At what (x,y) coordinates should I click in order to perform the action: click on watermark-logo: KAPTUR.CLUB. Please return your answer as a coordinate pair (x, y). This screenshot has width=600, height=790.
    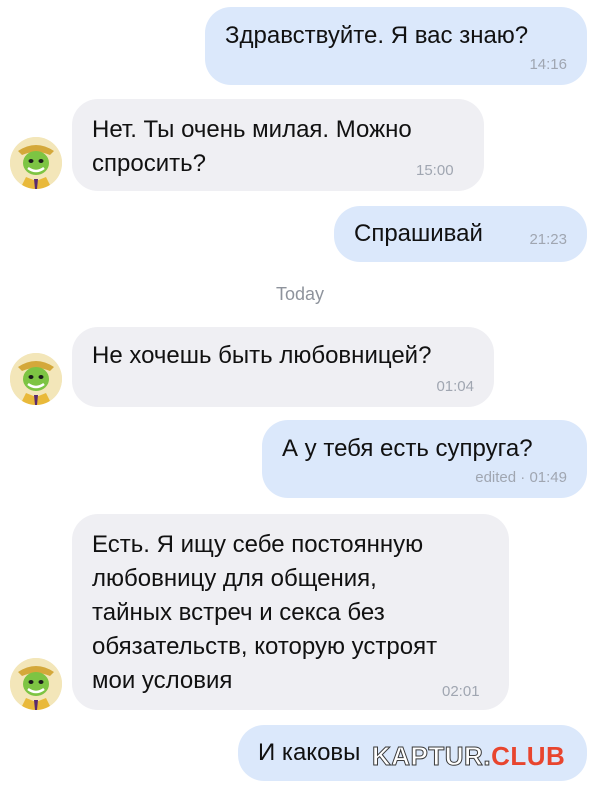
    Looking at the image, I should click on (468, 756).